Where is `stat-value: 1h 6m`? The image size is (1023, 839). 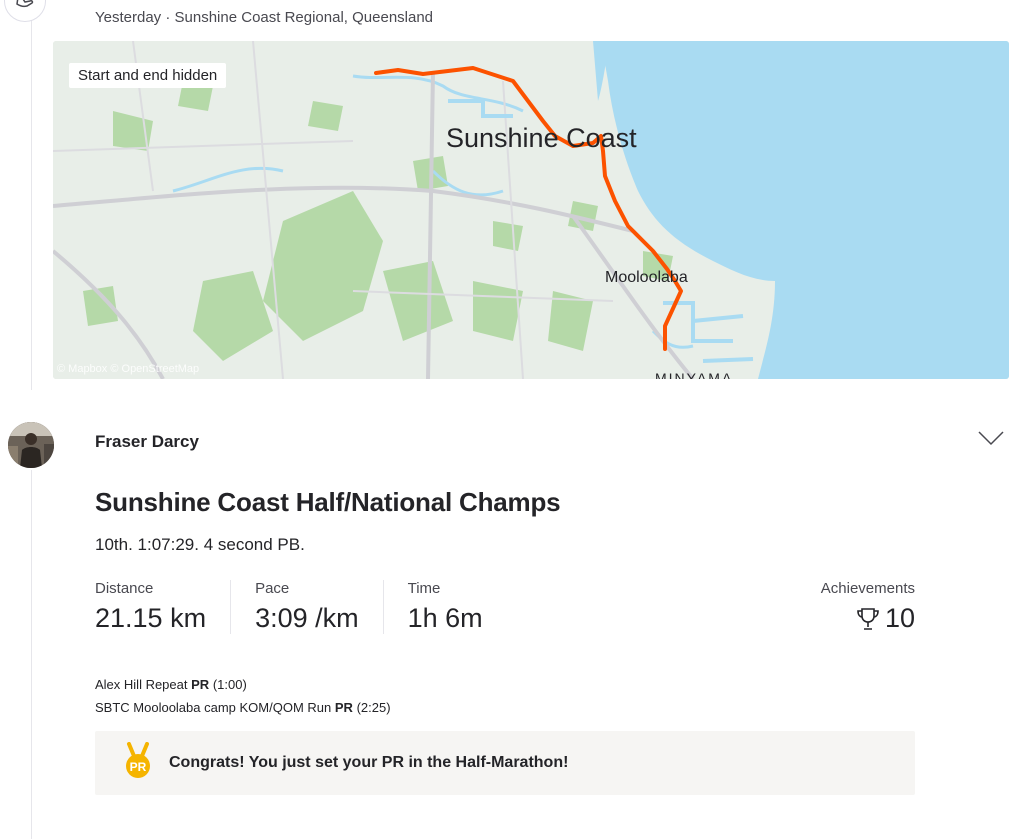
stat-value: 1h 6m is located at coordinates (445, 618).